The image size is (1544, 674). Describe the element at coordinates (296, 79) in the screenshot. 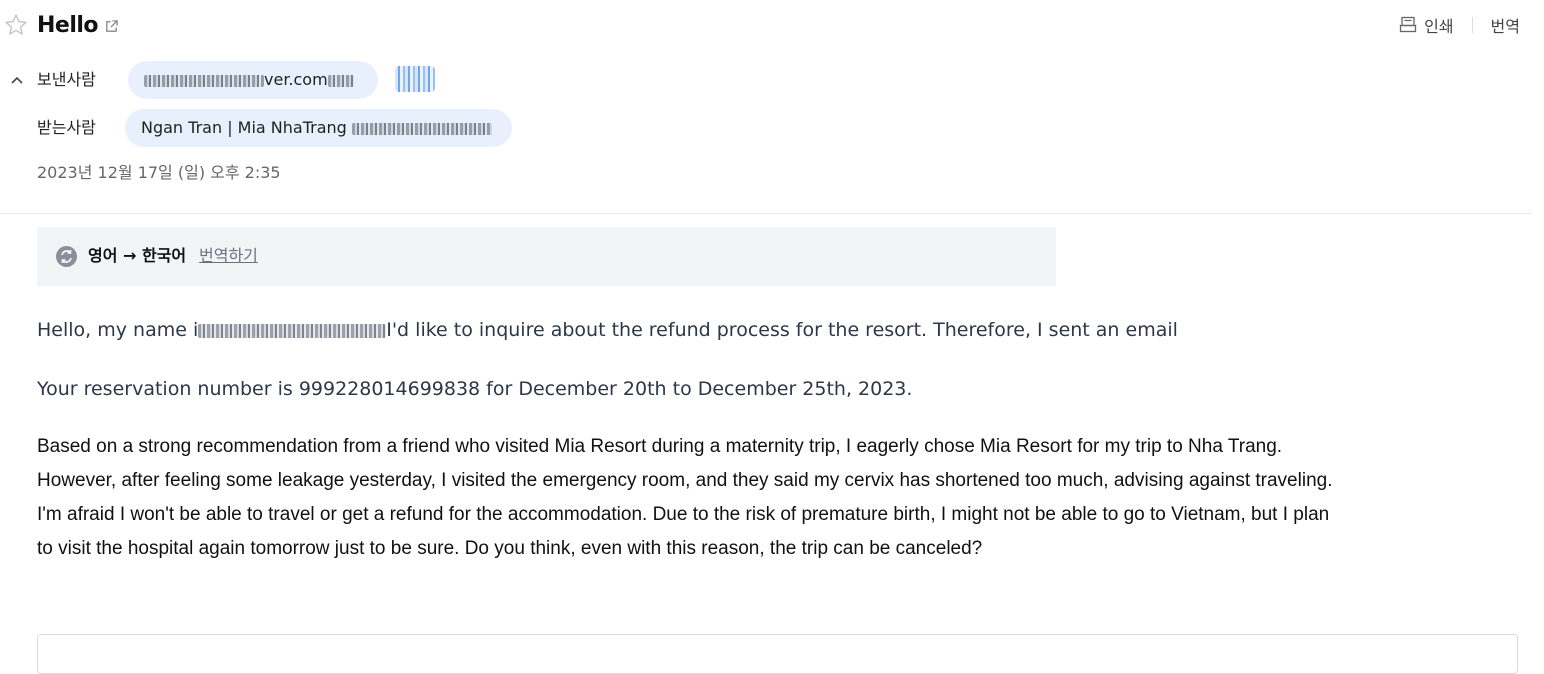

I see `sender-address: ver.com` at that location.